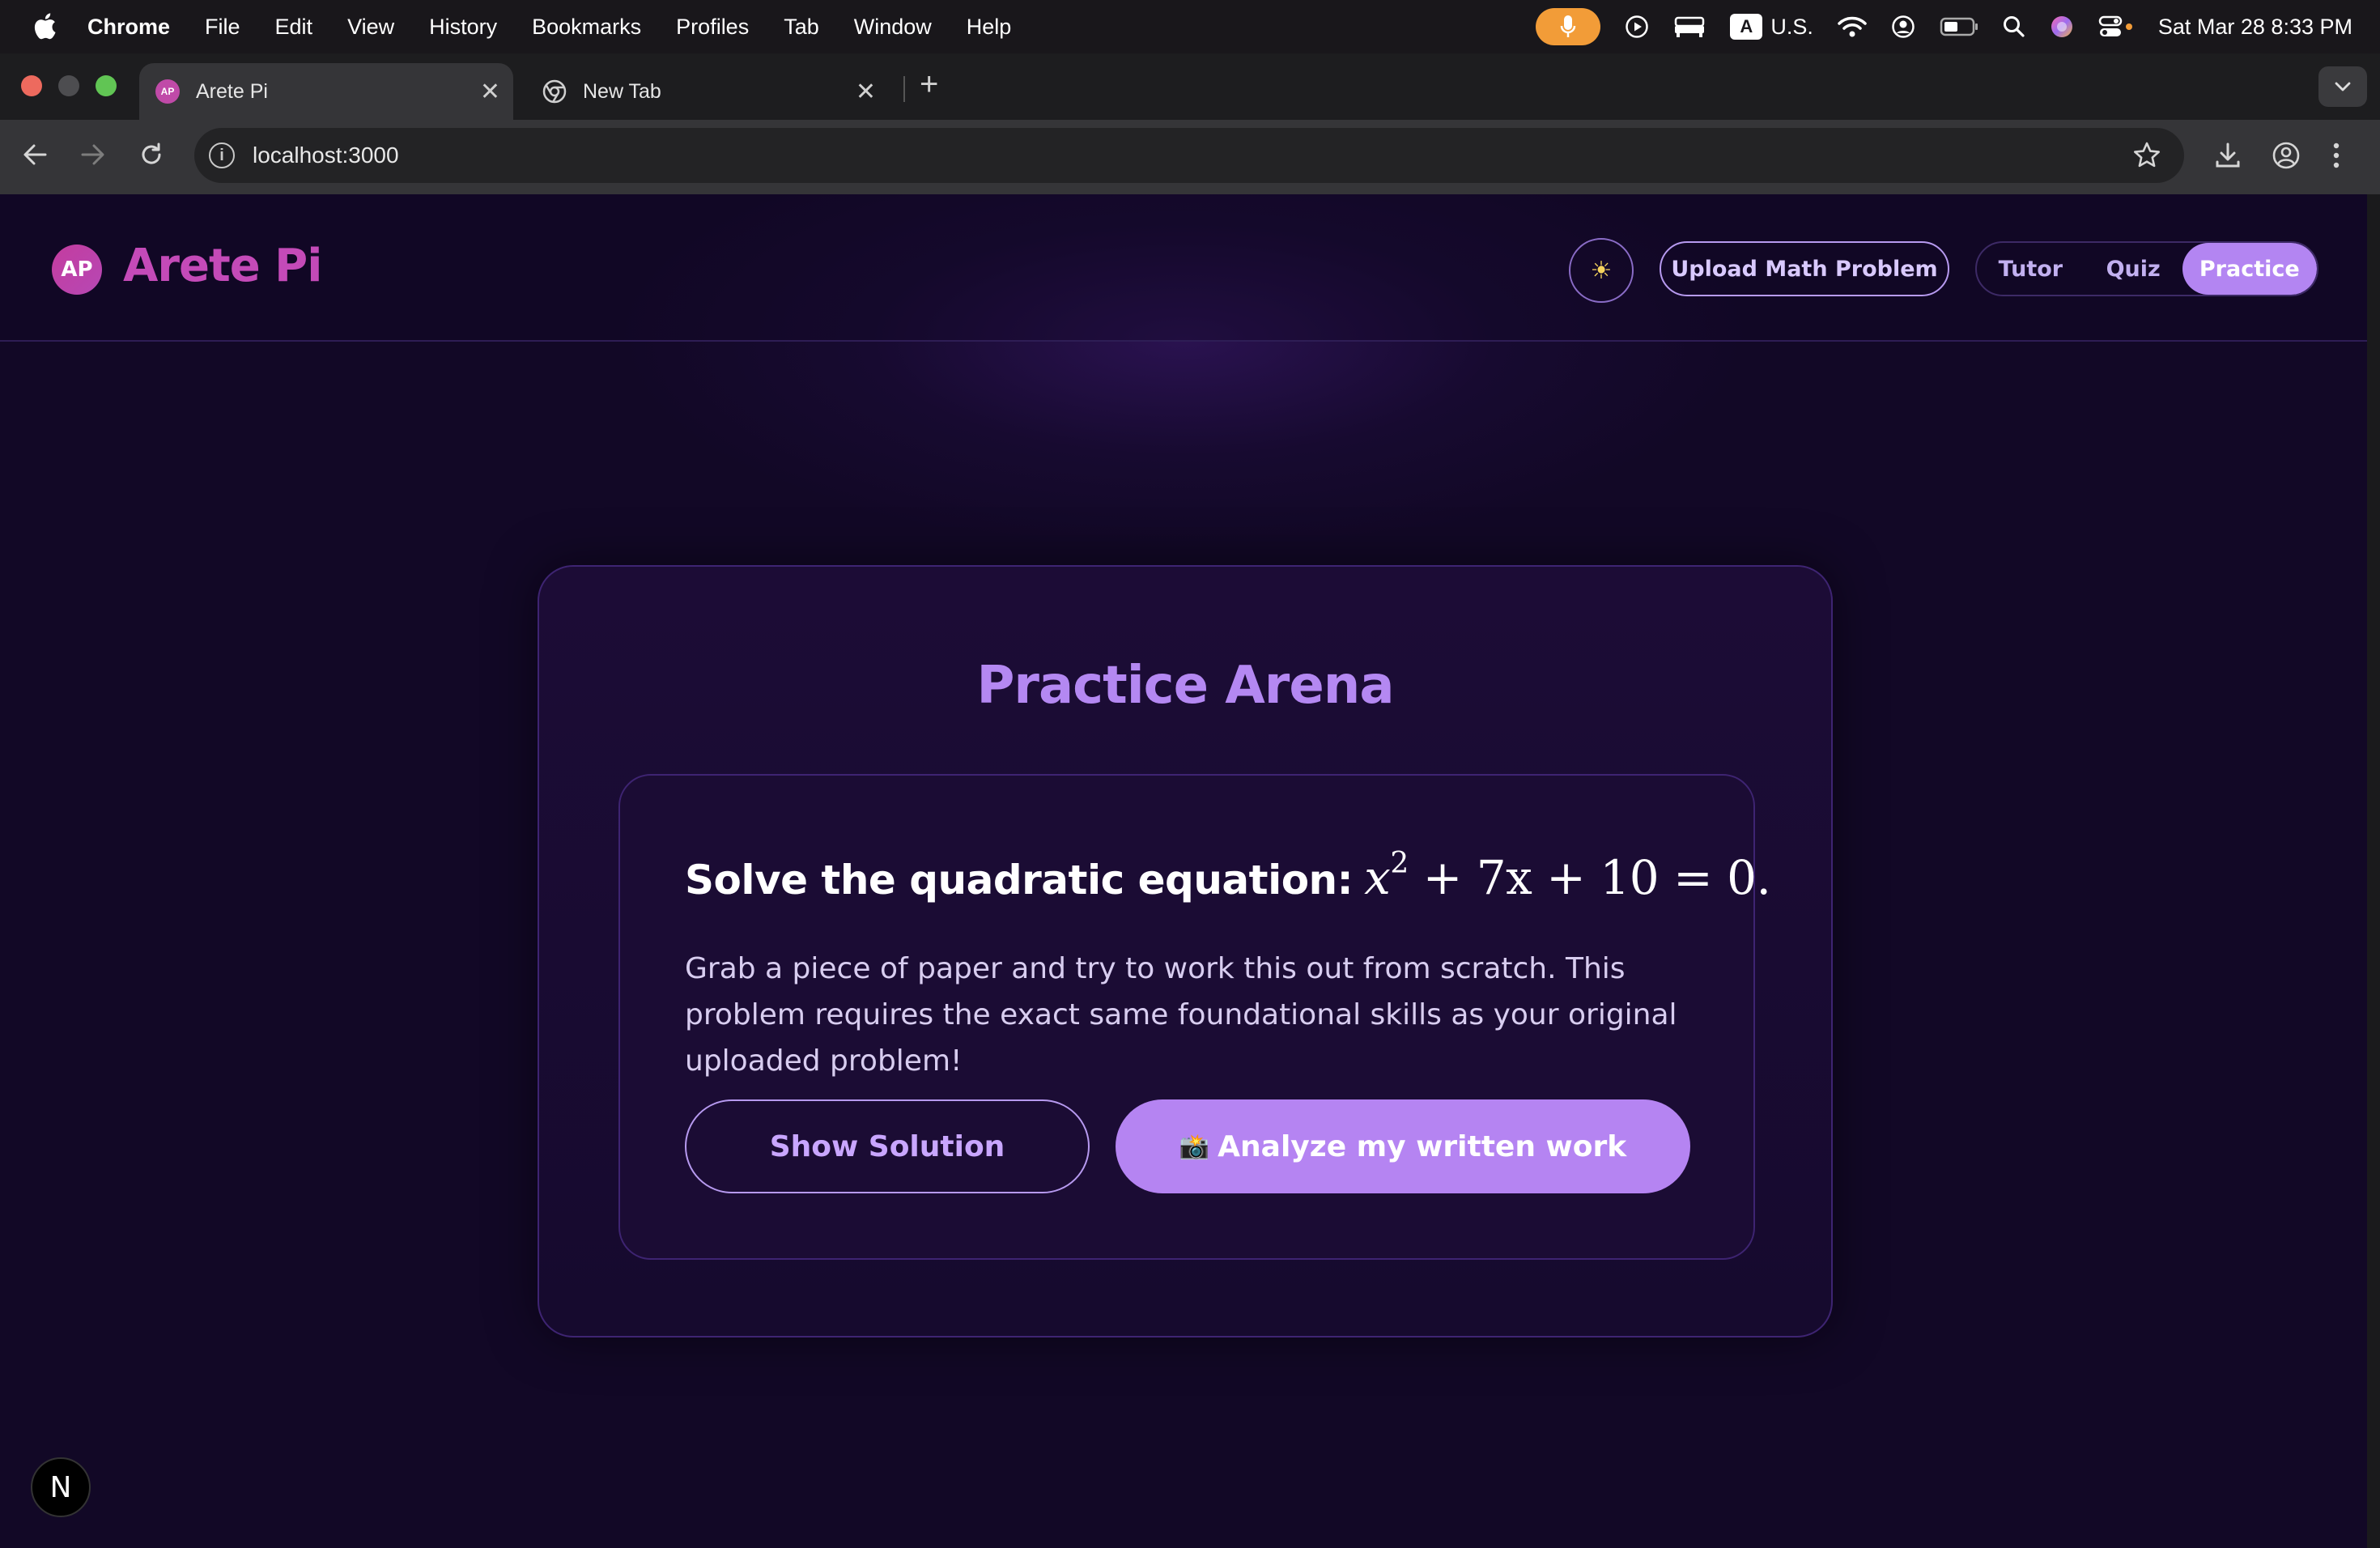 The image size is (2380, 1548). What do you see at coordinates (1020, 881) in the screenshot?
I see `question-prefix: Solve the quadratic equation:` at bounding box center [1020, 881].